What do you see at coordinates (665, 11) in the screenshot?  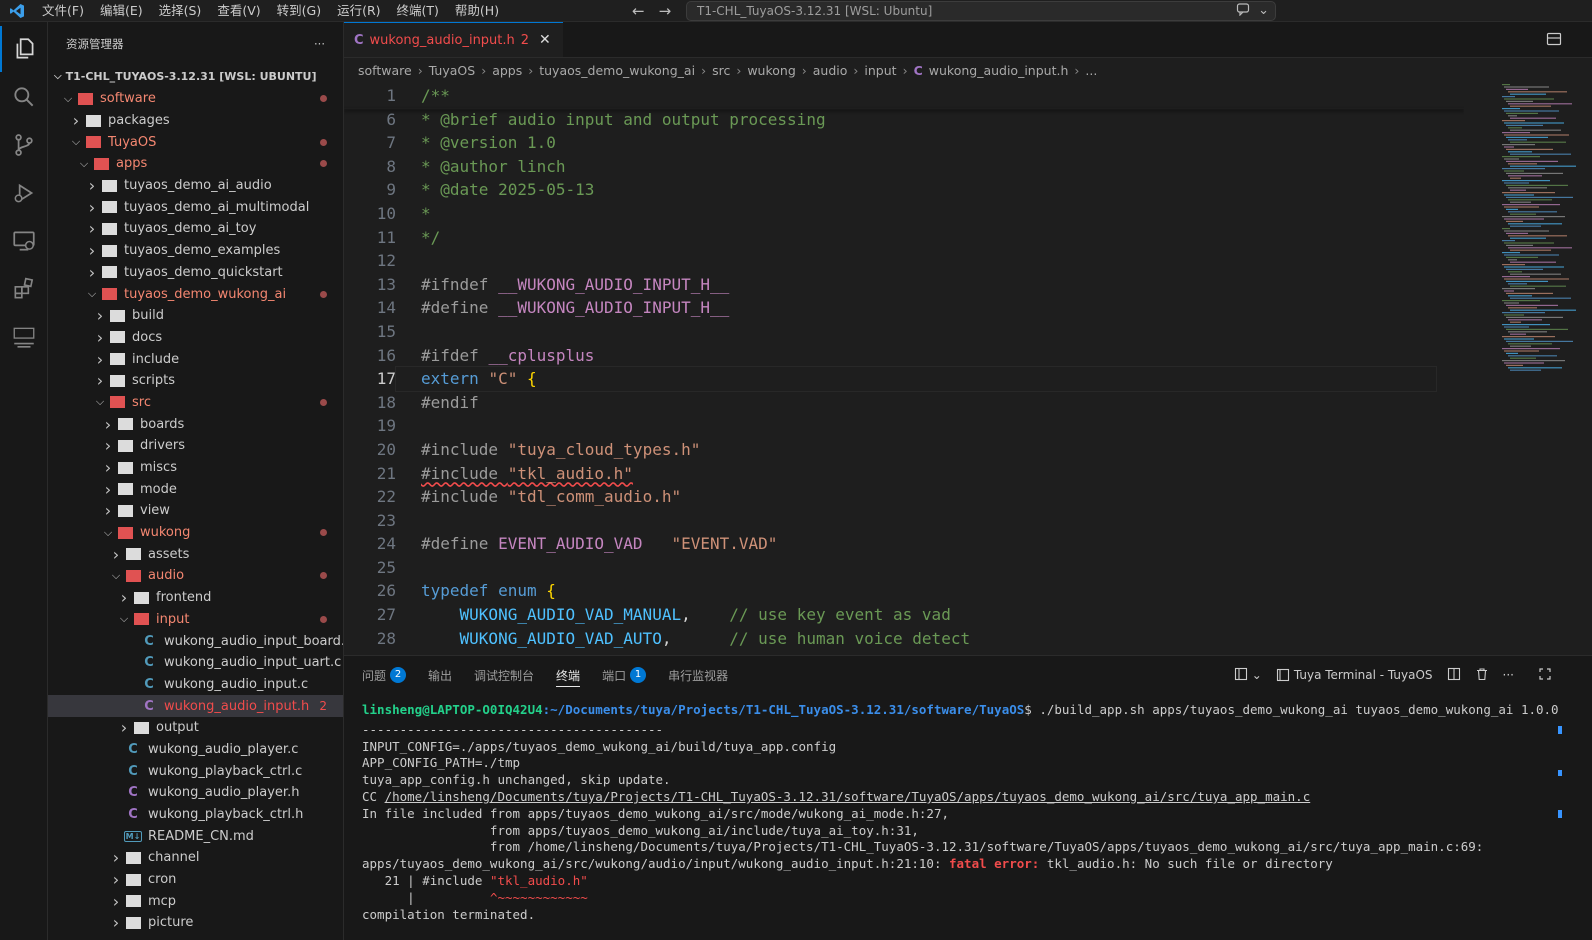 I see `forward-arrow-icon: →` at bounding box center [665, 11].